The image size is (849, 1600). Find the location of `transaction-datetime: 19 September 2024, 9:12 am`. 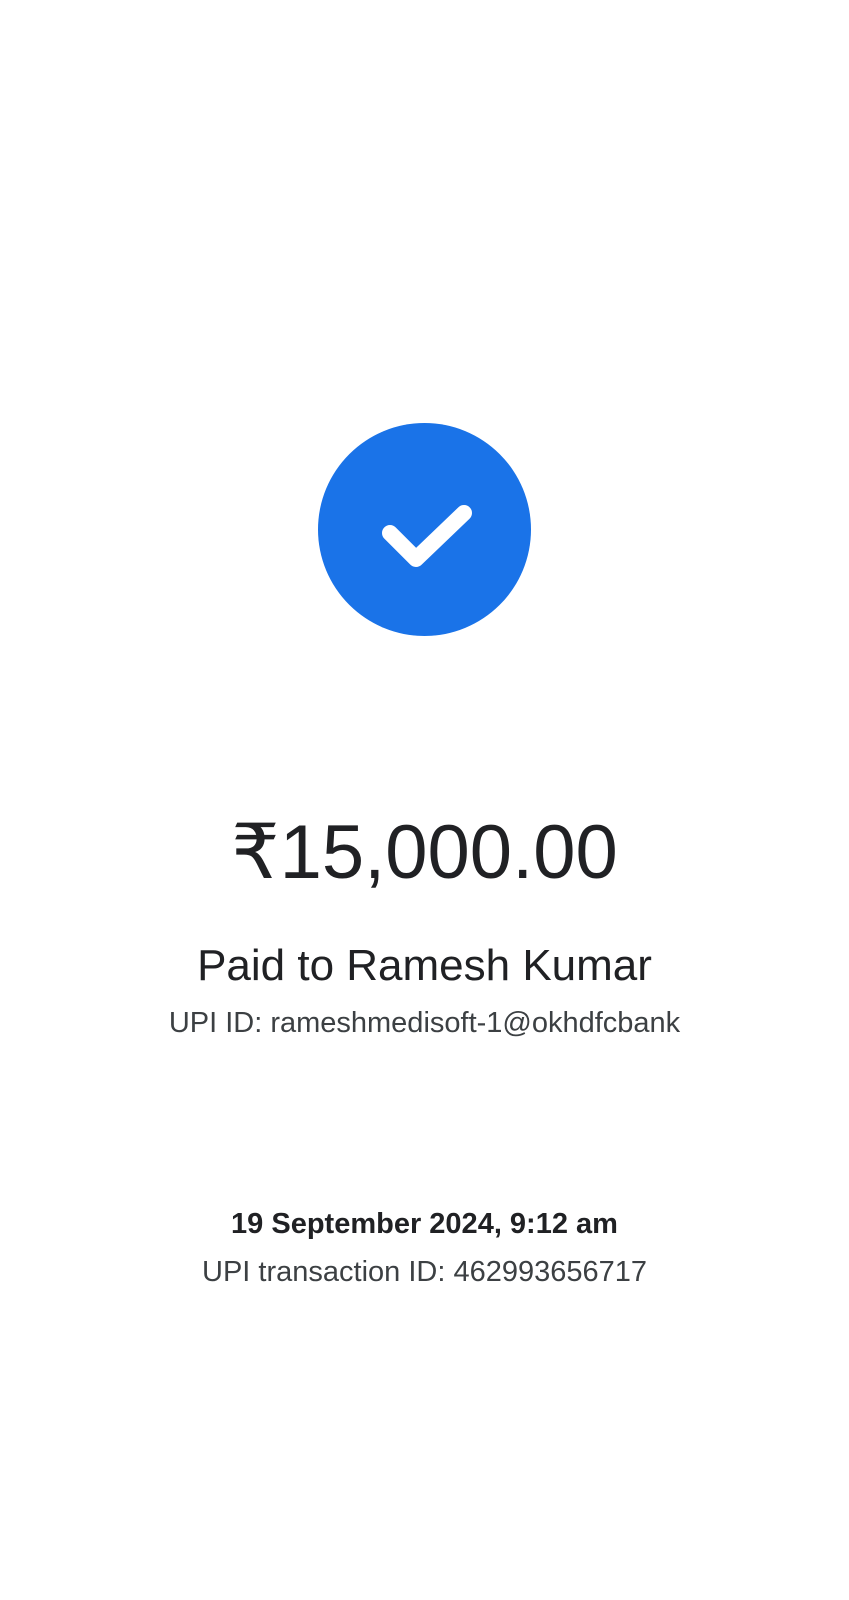

transaction-datetime: 19 September 2024, 9:12 am is located at coordinates (424, 1224).